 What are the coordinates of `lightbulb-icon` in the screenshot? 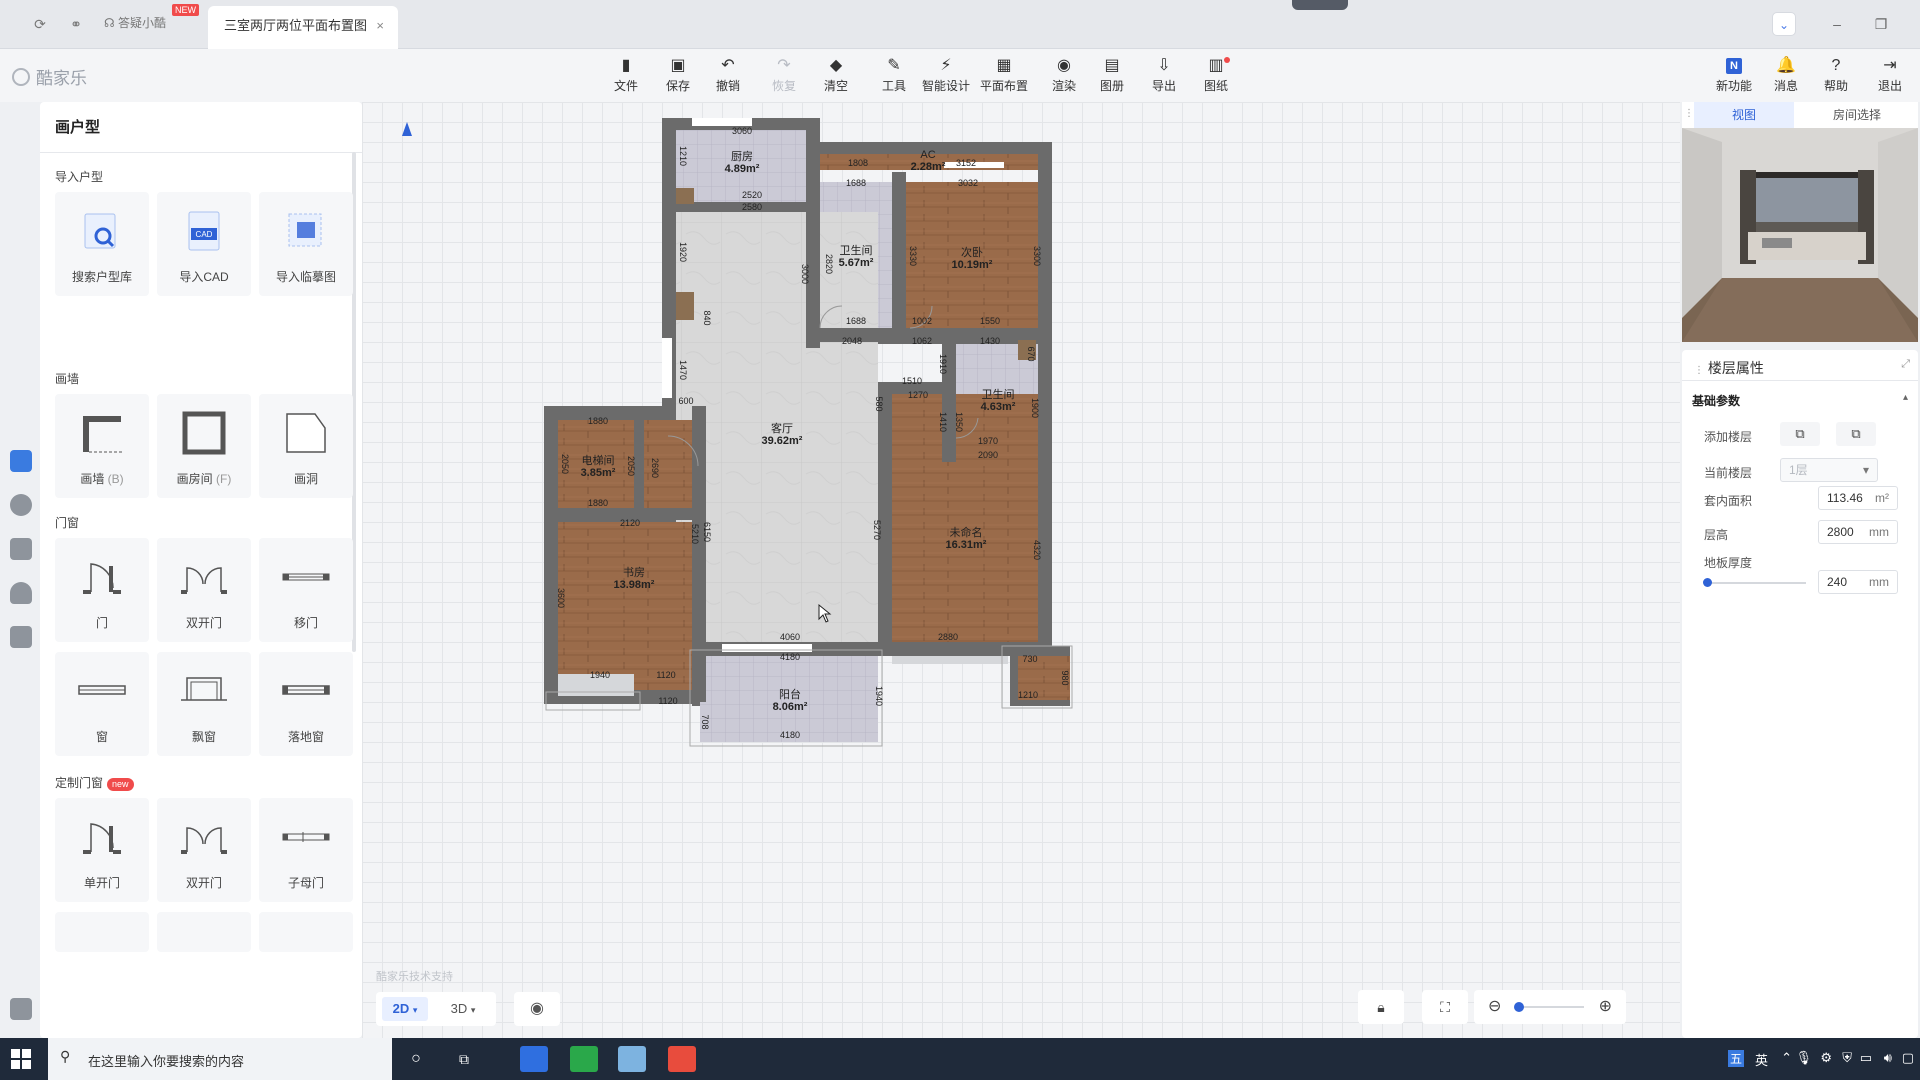 It's located at (21, 505).